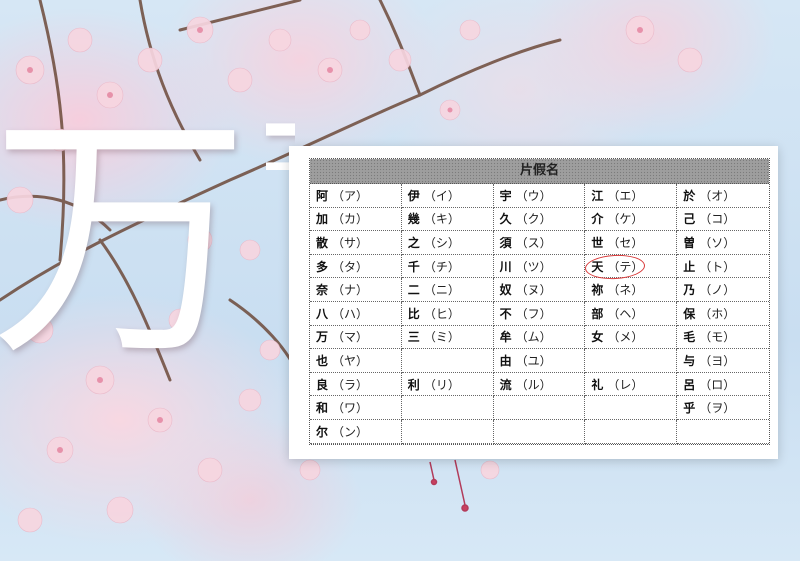  I want to click on kanji-source: 千, so click(413, 266).